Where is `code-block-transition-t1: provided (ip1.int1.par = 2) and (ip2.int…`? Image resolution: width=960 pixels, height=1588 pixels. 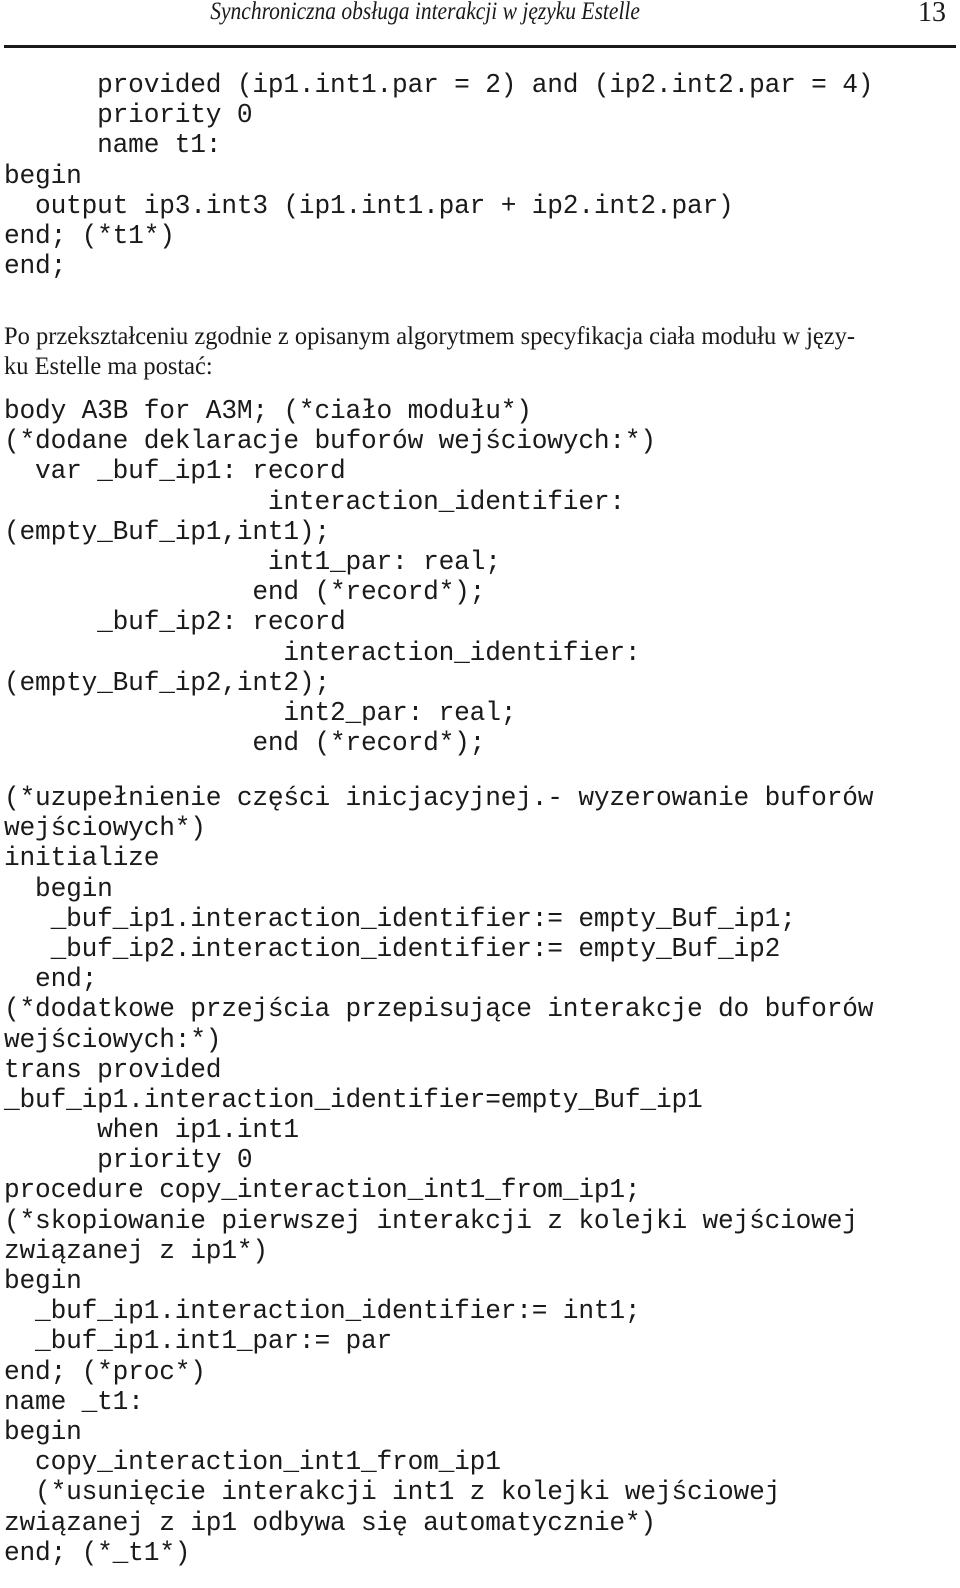 code-block-transition-t1: provided (ip1.int1.par = 2) and (ip2.int… is located at coordinates (438, 175).